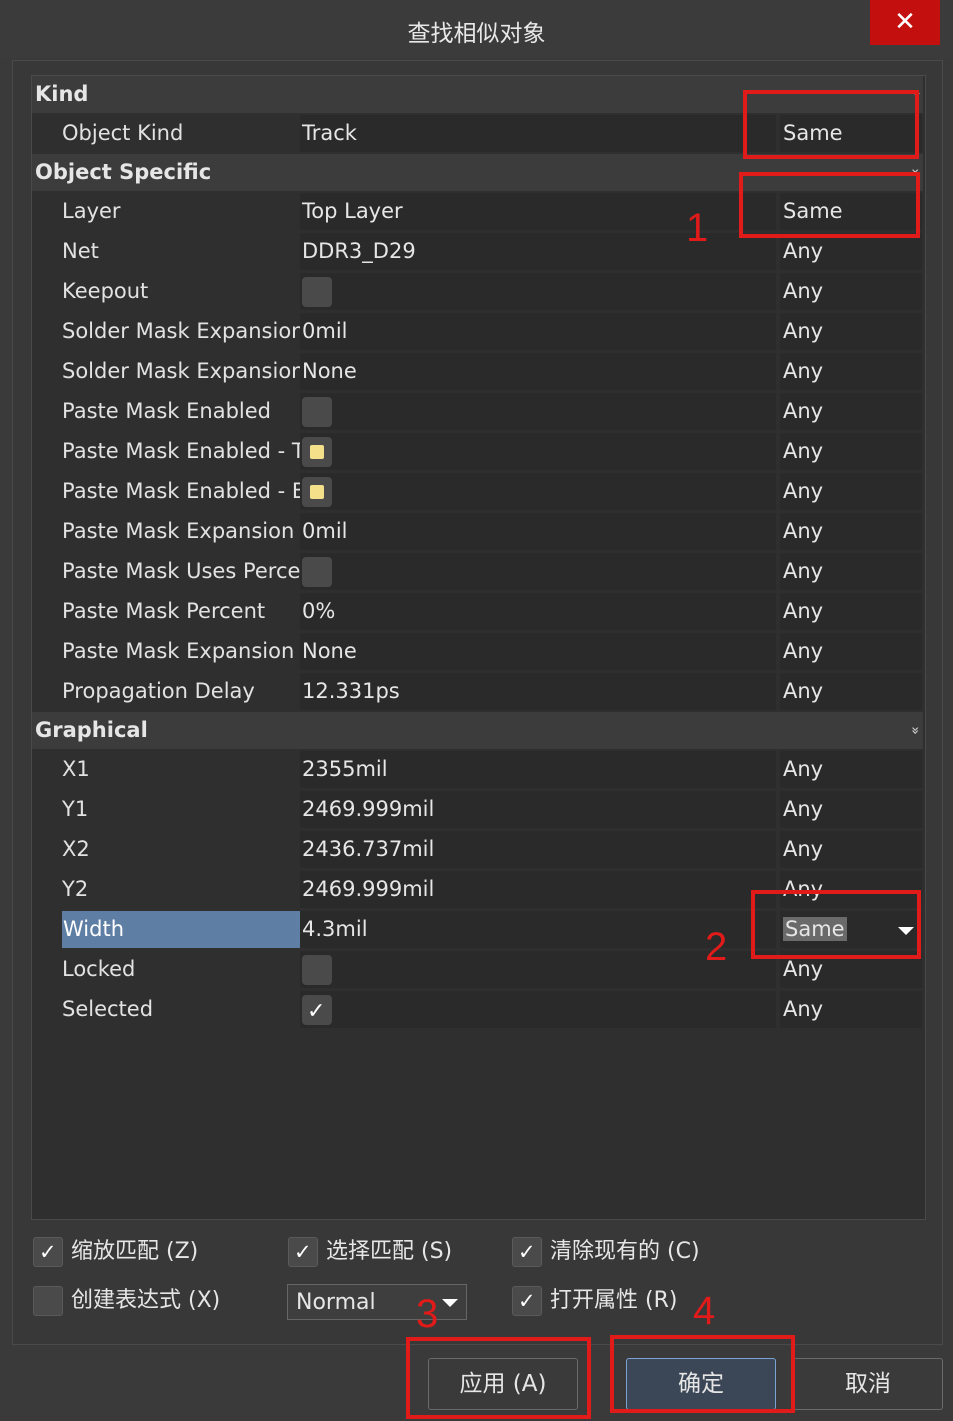 The height and width of the screenshot is (1421, 953). Describe the element at coordinates (905, 22) in the screenshot. I see `close-button: ✕` at that location.